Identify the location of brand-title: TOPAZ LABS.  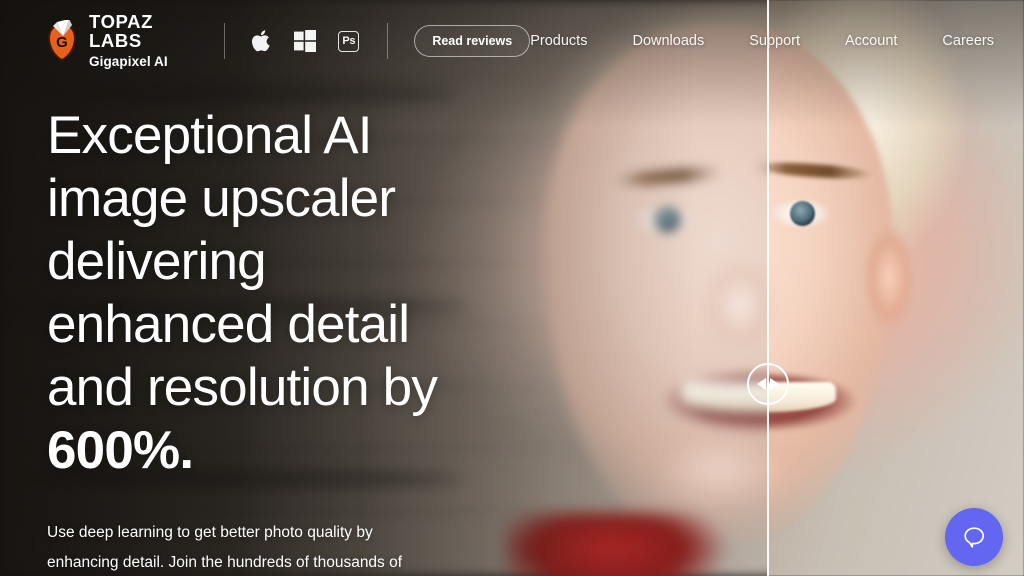
(121, 31).